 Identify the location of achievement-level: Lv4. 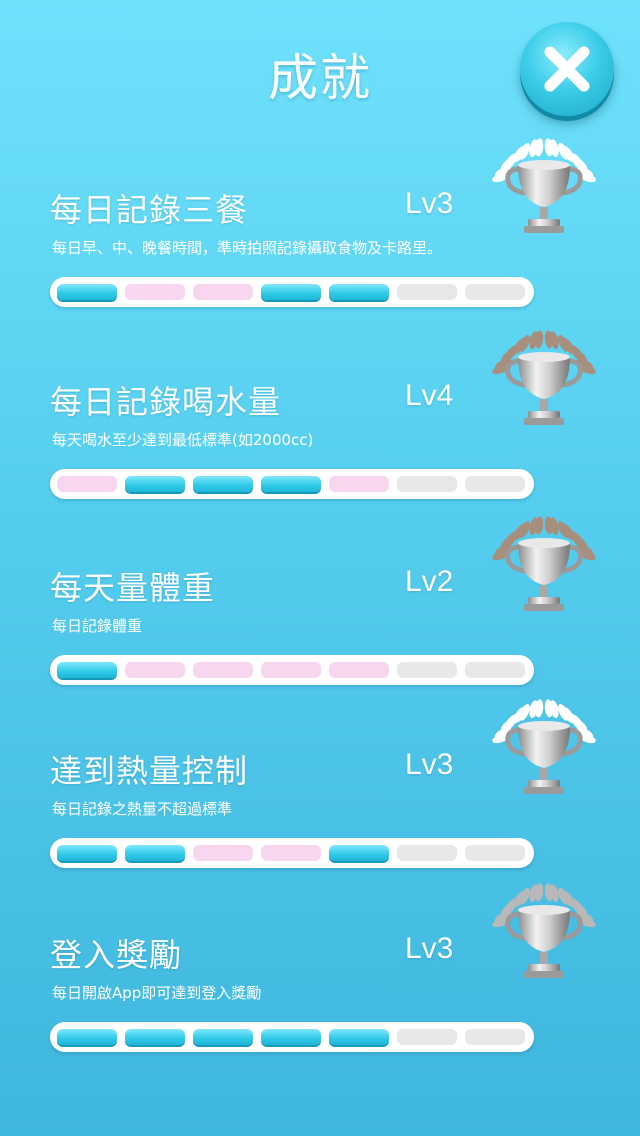
(429, 395).